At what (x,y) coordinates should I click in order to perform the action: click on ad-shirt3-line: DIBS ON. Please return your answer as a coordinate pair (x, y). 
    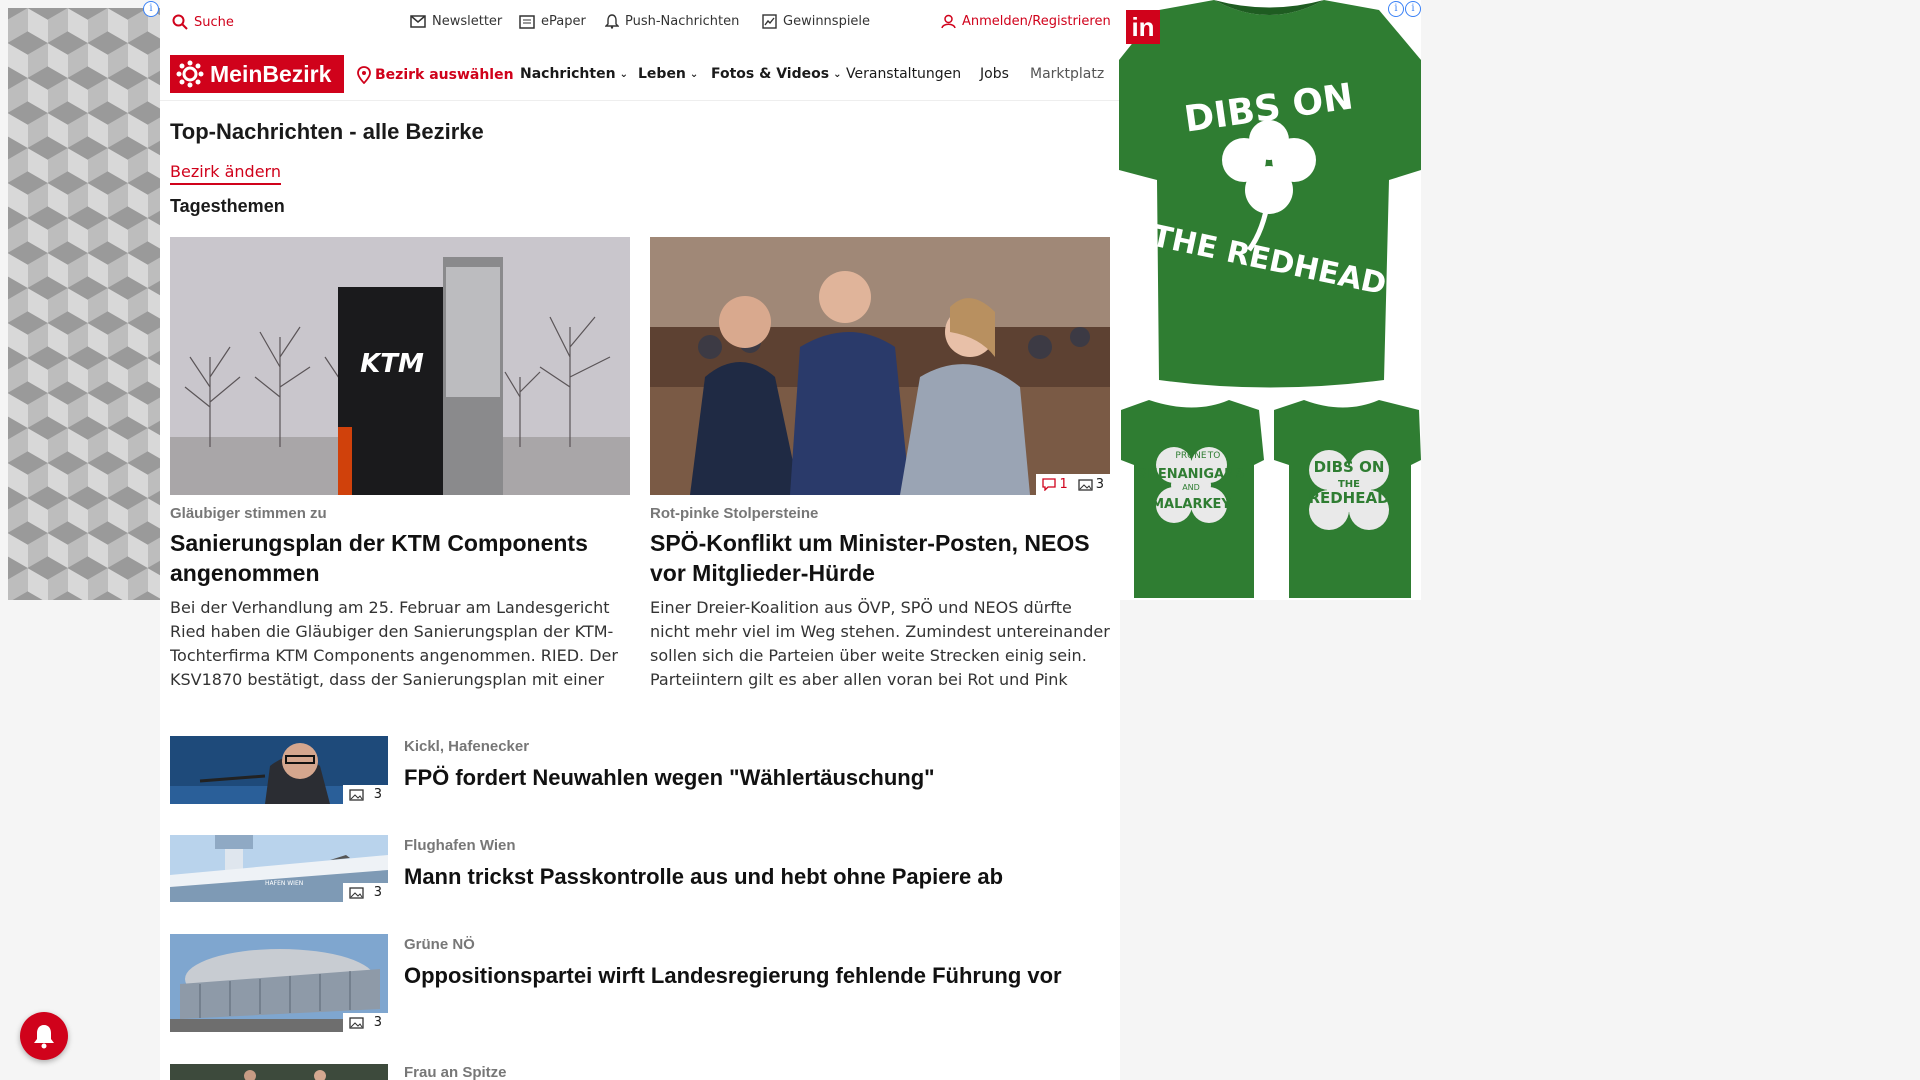
    Looking at the image, I should click on (1349, 467).